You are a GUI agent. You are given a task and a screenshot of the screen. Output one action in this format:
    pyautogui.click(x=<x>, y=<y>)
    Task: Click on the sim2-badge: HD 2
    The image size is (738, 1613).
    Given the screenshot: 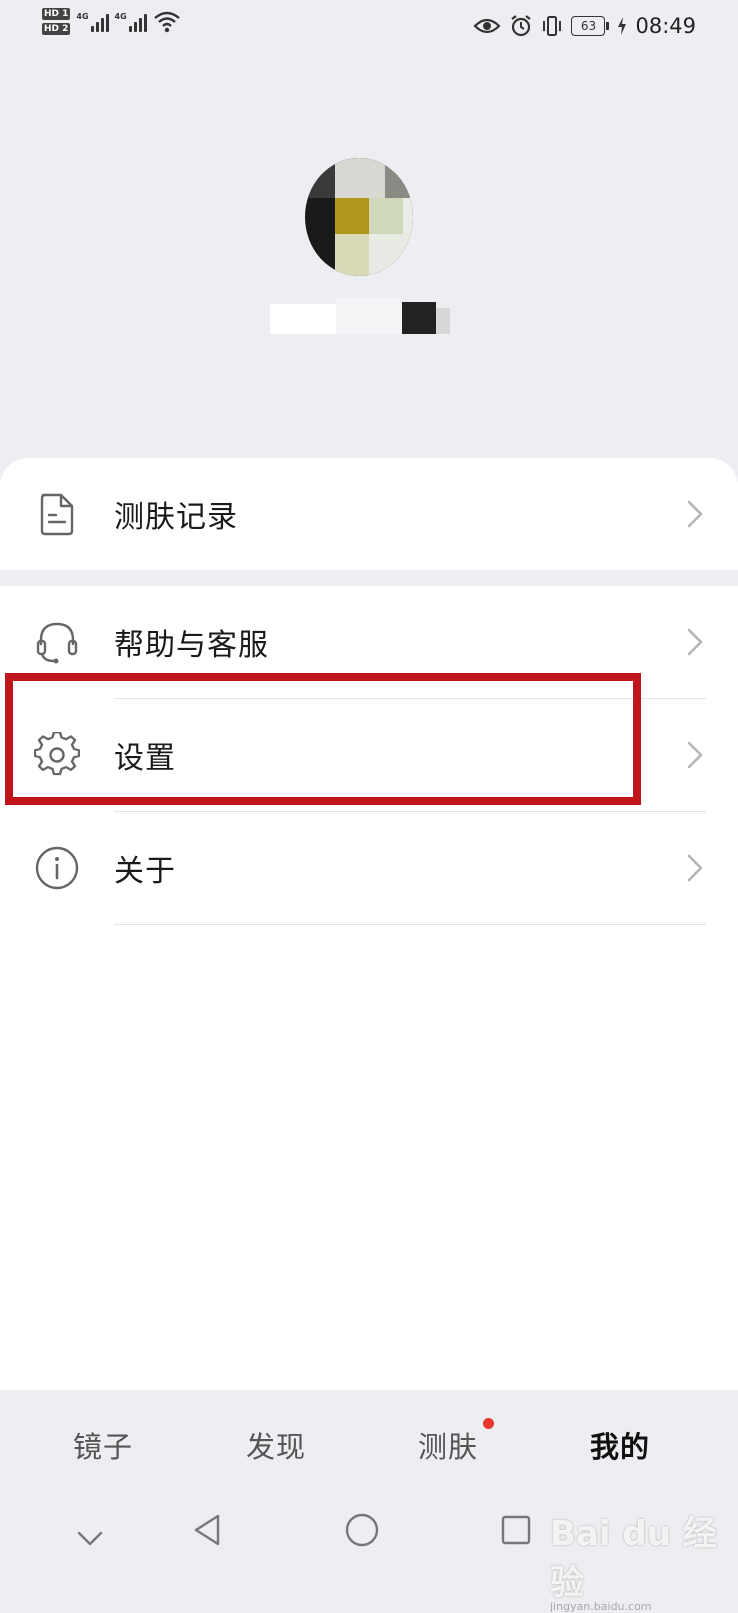 What is the action you would take?
    pyautogui.click(x=56, y=29)
    